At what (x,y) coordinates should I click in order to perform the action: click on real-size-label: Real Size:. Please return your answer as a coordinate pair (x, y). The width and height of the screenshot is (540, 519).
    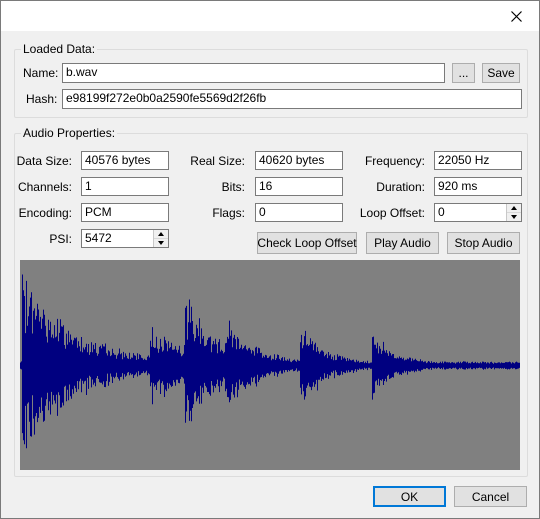
    Looking at the image, I should click on (217, 161).